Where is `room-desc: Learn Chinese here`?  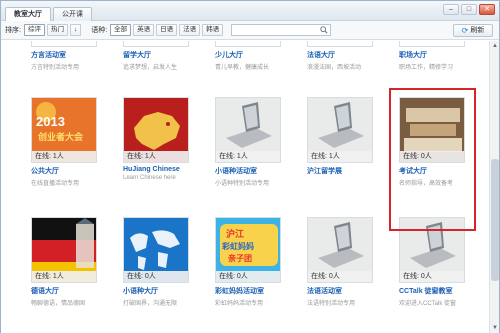
room-desc: Learn Chinese here is located at coordinates (149, 178).